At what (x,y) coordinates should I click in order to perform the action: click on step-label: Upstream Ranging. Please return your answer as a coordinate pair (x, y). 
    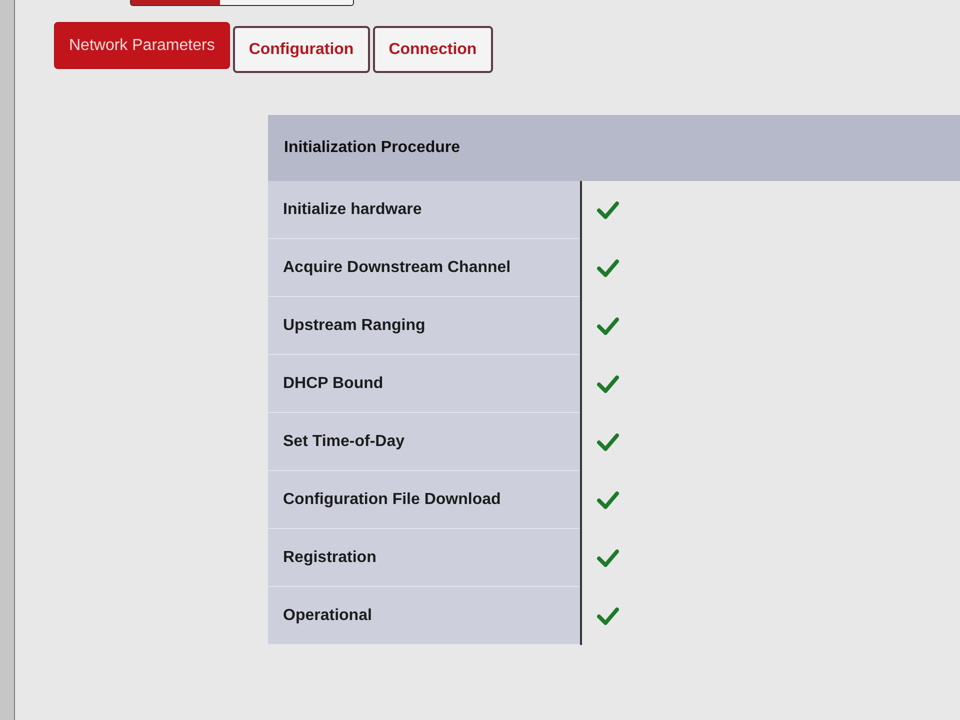
    Looking at the image, I should click on (424, 326).